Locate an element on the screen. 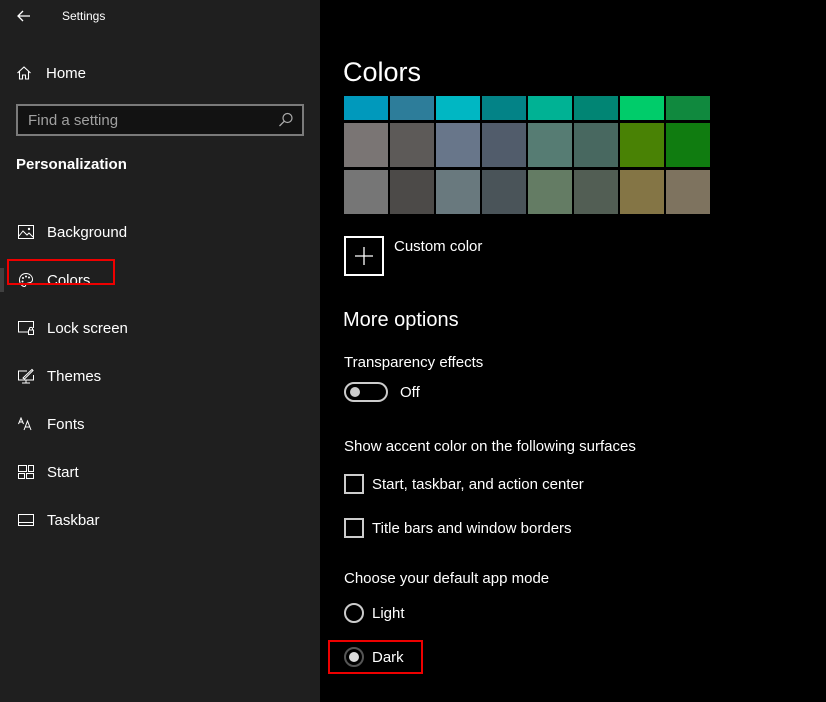 The image size is (826, 702). checkbox-label: Title bars and window borders is located at coordinates (472, 528).